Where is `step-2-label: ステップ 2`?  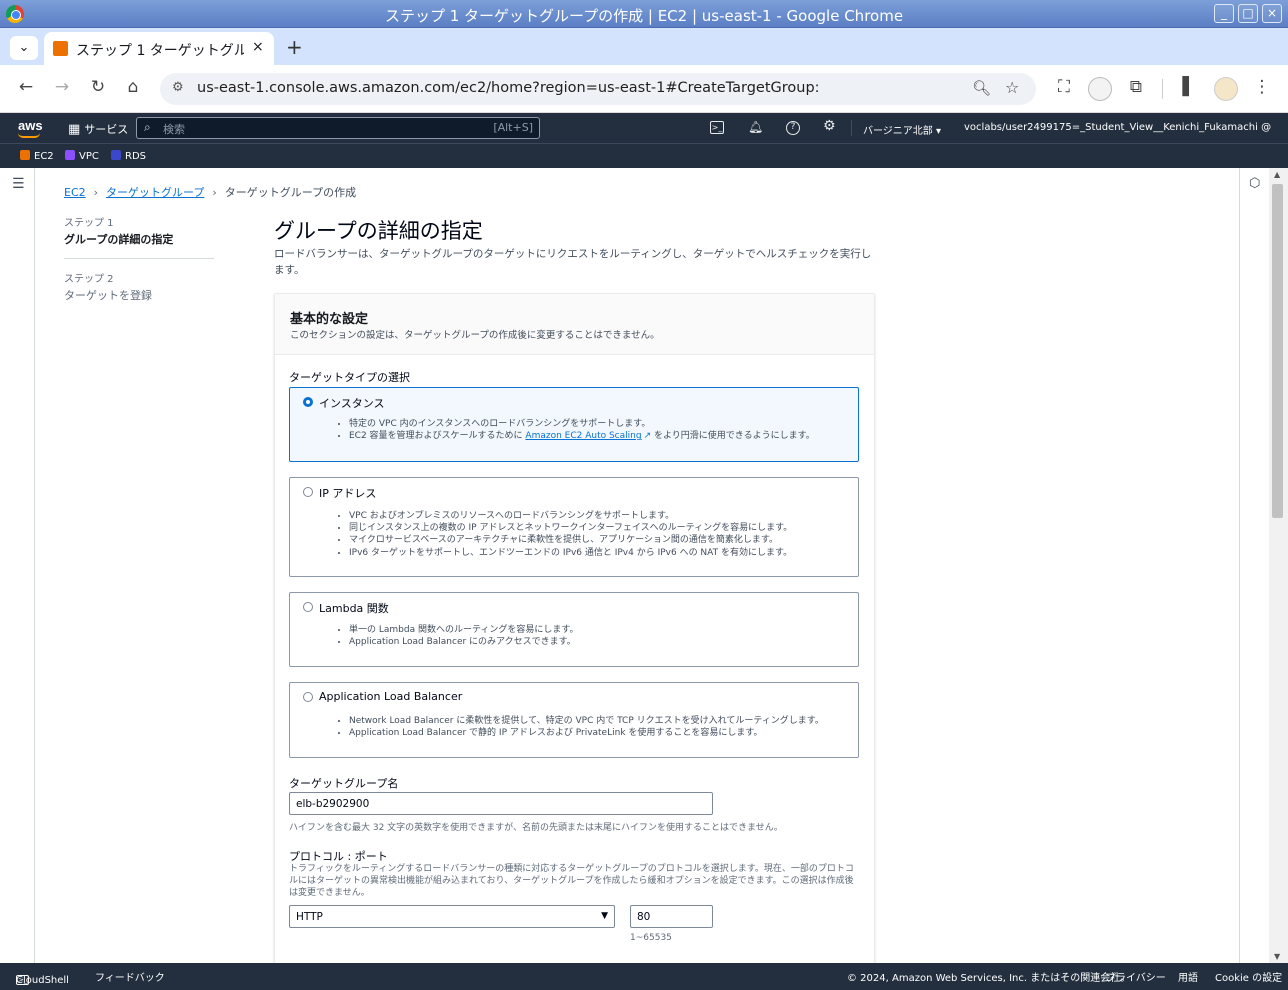
step-2-label: ステップ 2 is located at coordinates (89, 279).